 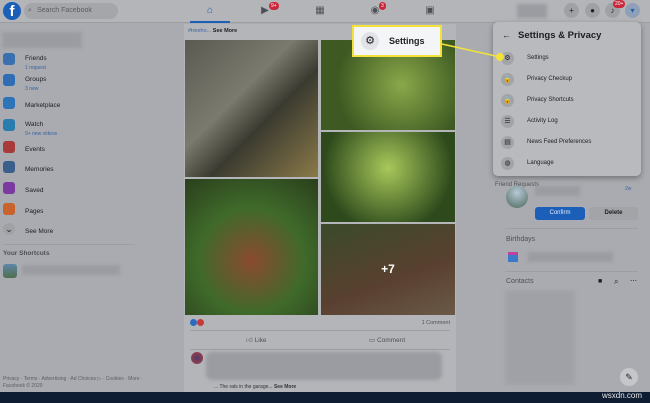 What do you see at coordinates (621, 395) in the screenshot?
I see `watermark: wsxdn.com` at bounding box center [621, 395].